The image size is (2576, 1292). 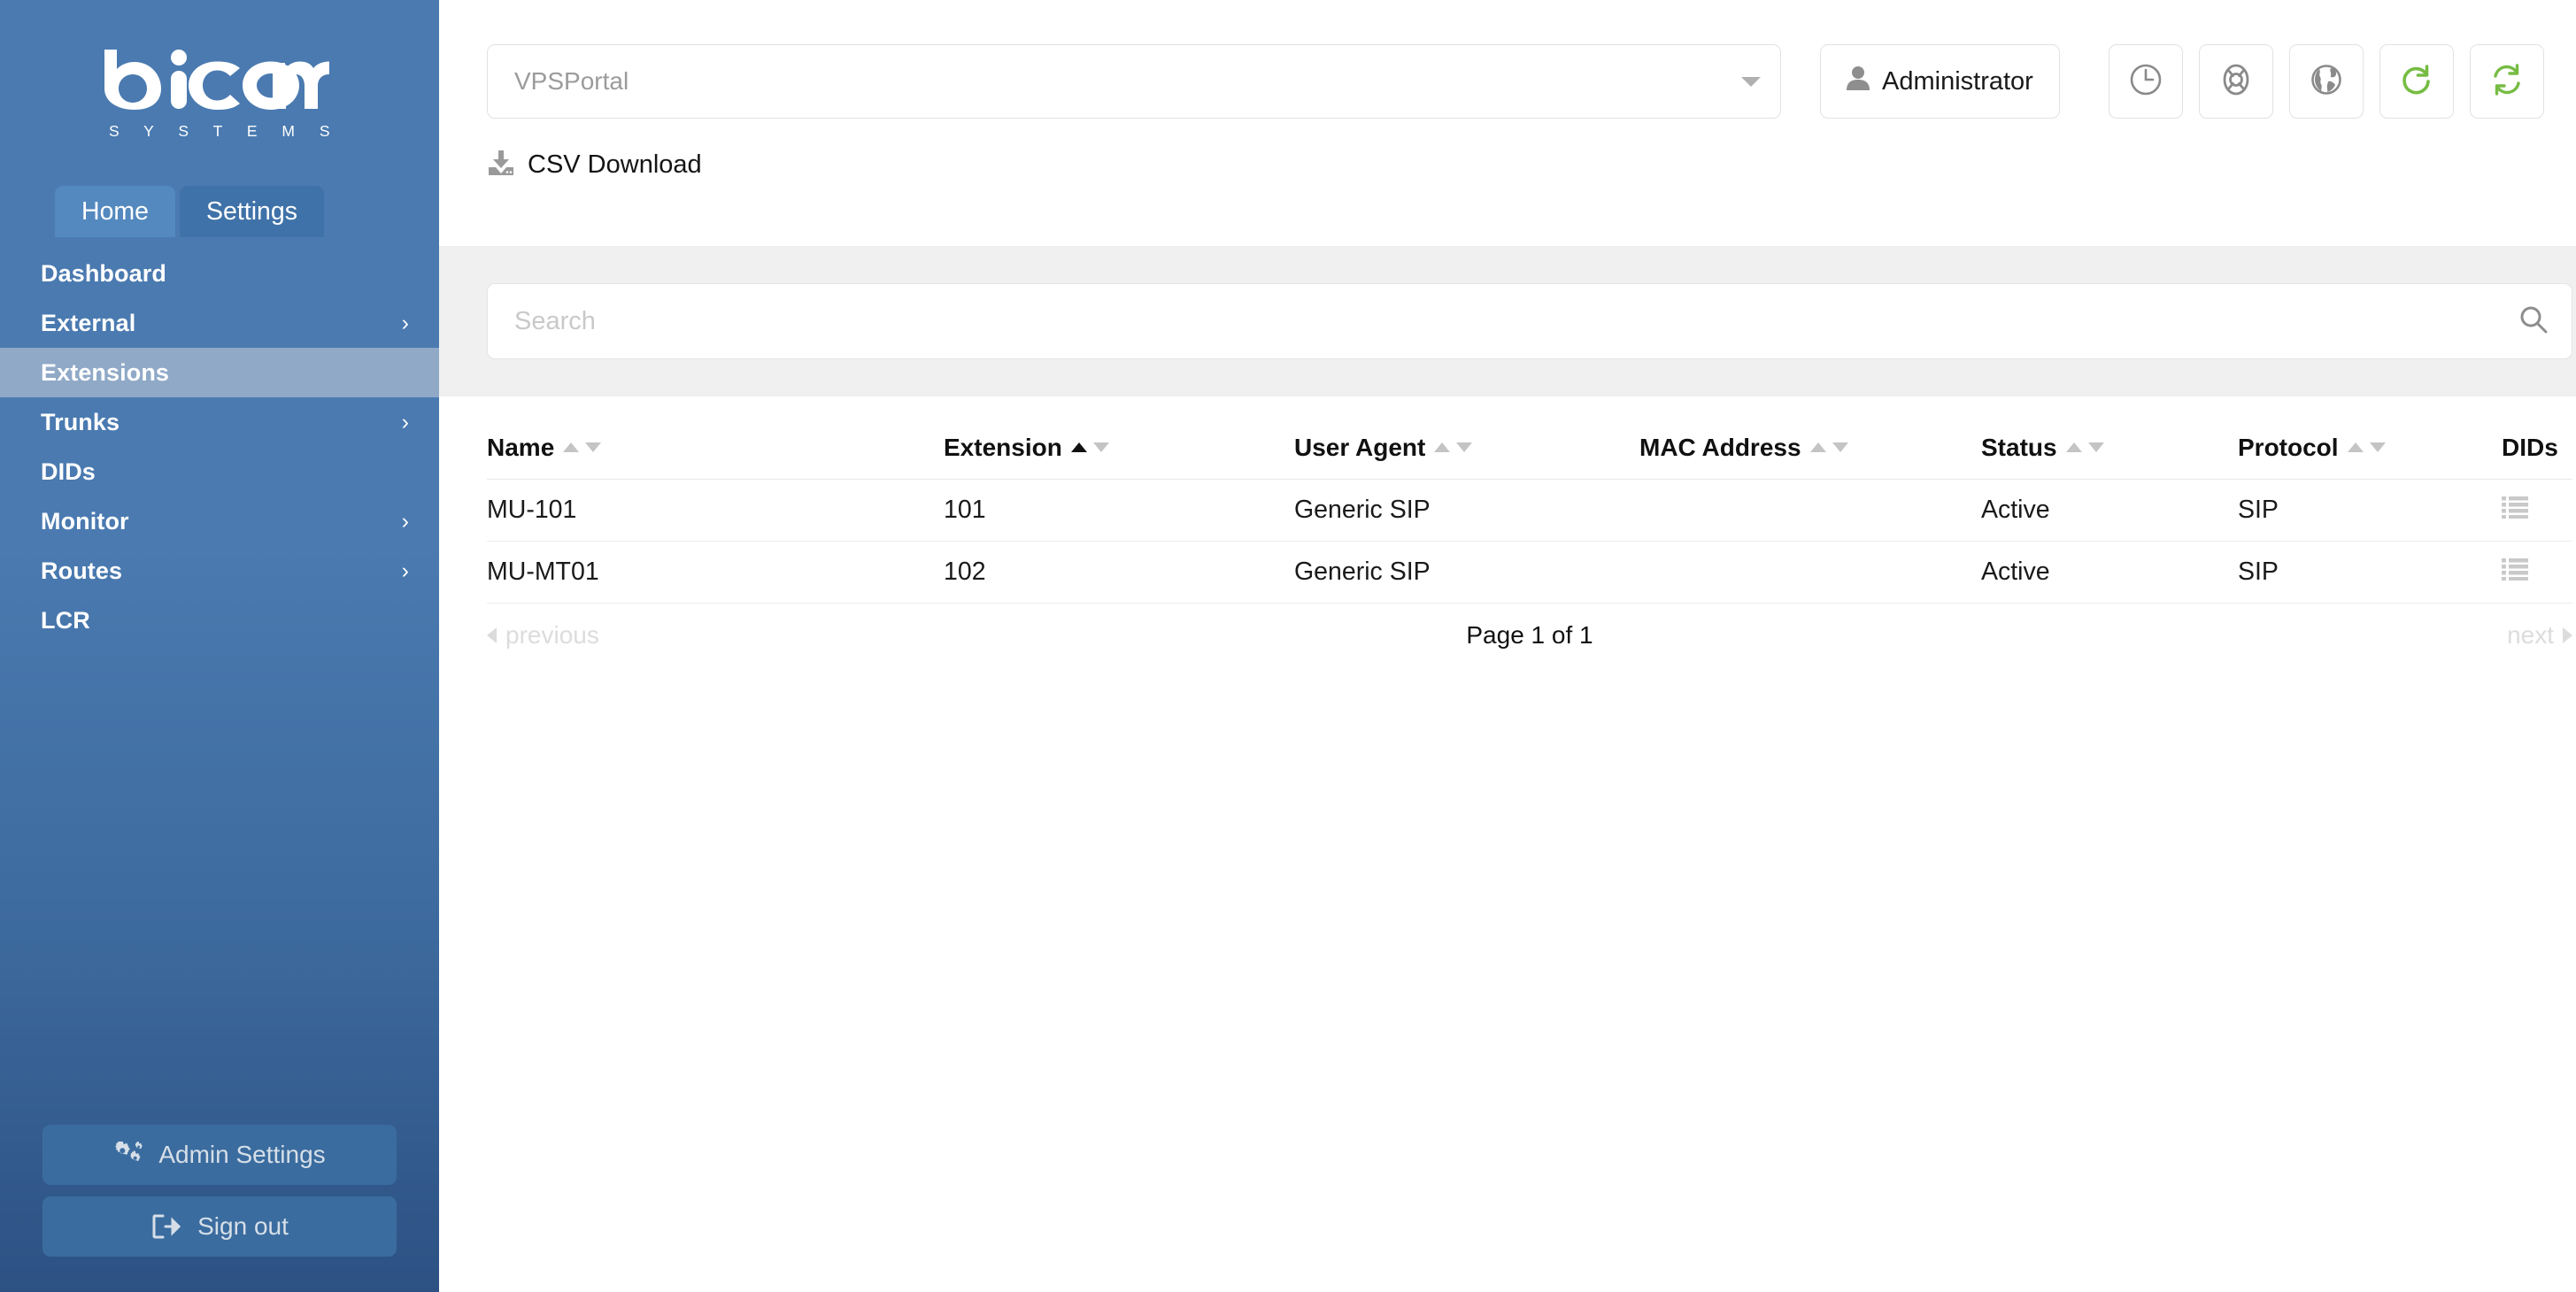 What do you see at coordinates (219, 88) in the screenshot?
I see `brand-logo: S Y S T E M S` at bounding box center [219, 88].